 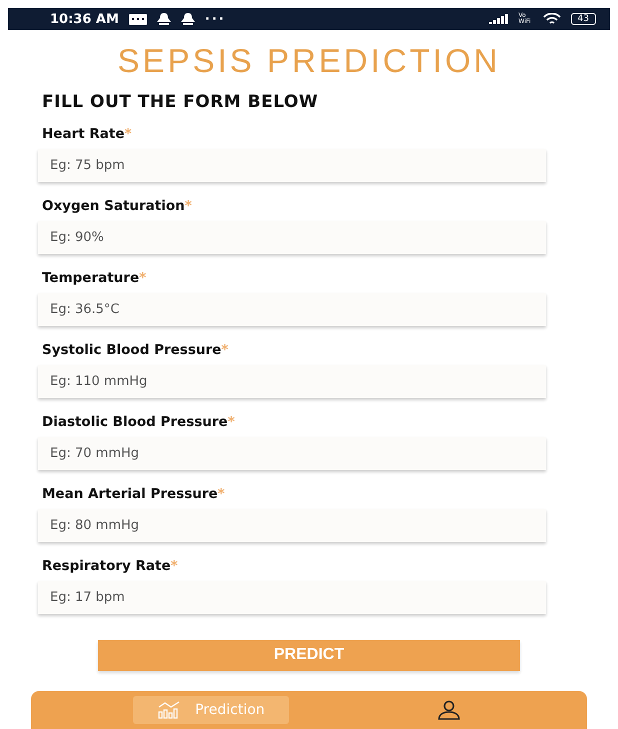 What do you see at coordinates (292, 237) in the screenshot?
I see `input-field: Eg: 90%` at bounding box center [292, 237].